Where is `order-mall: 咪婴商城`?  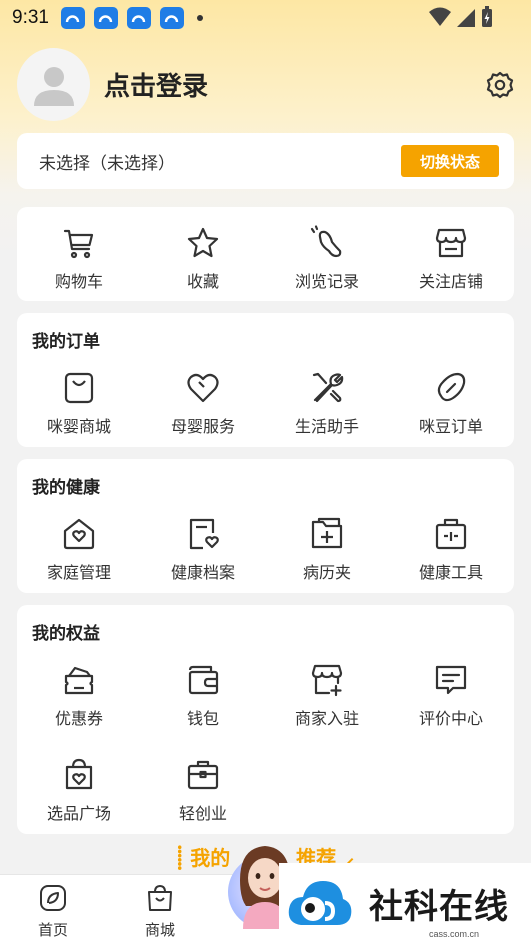 order-mall: 咪婴商城 is located at coordinates (79, 403).